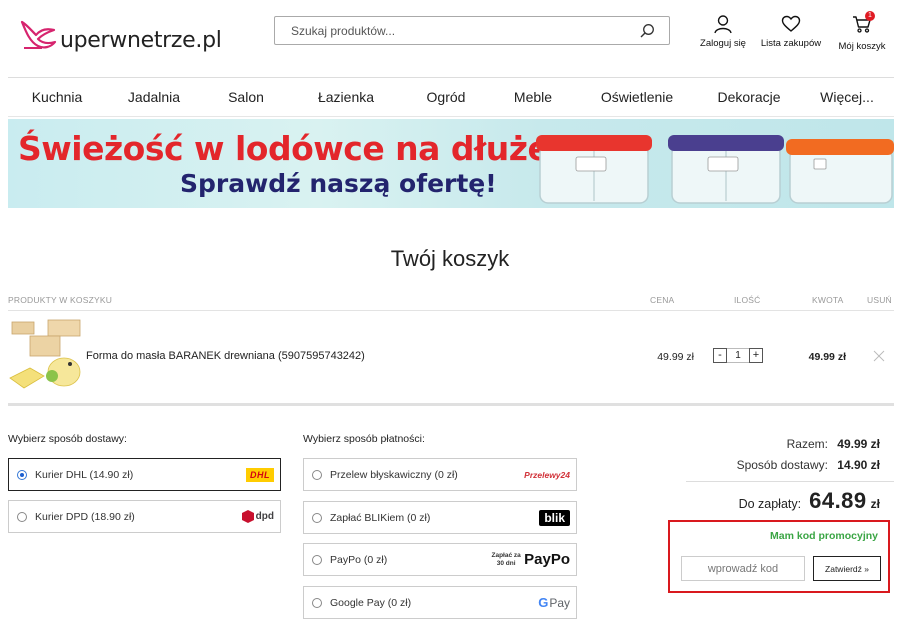  Describe the element at coordinates (747, 300) in the screenshot. I see `col-qty-header: ILOŚĆ` at that location.